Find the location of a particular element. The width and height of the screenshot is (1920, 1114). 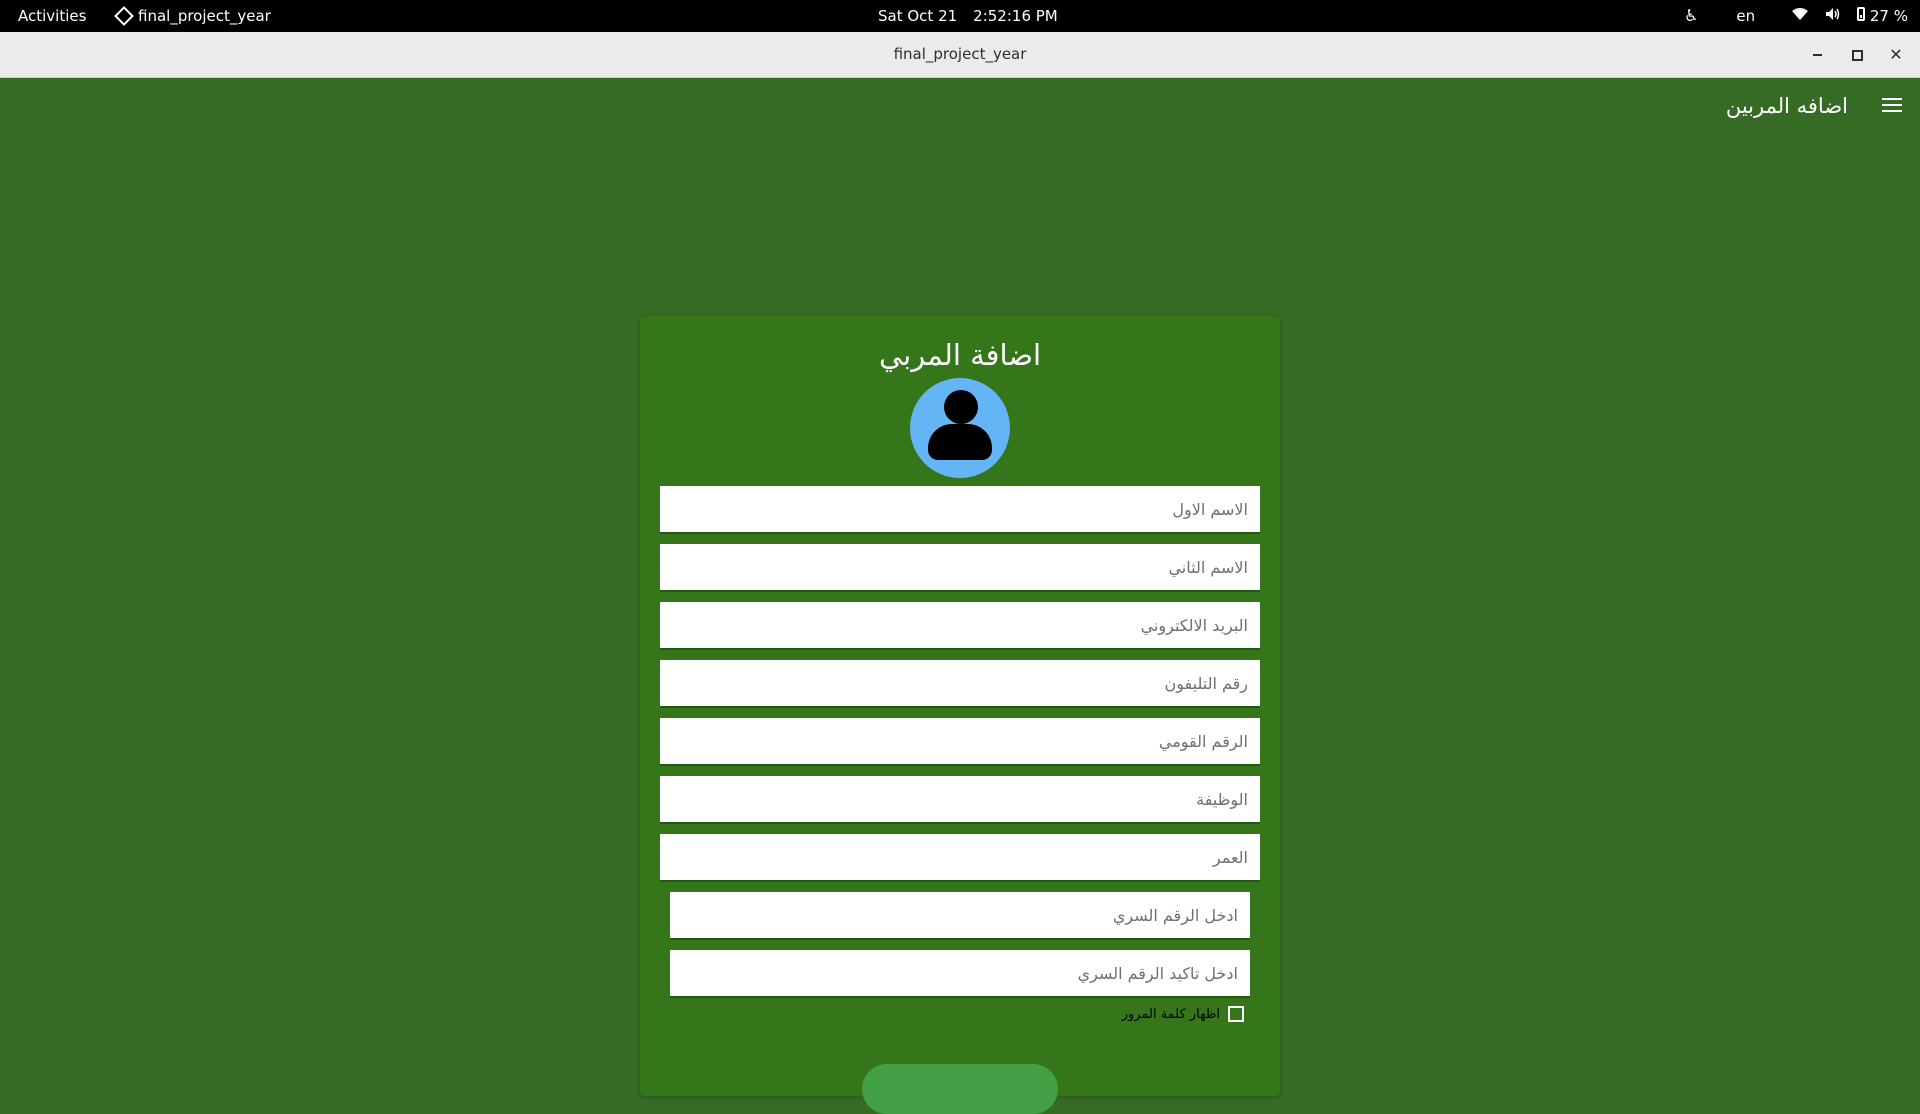

age-input is located at coordinates (960, 857).